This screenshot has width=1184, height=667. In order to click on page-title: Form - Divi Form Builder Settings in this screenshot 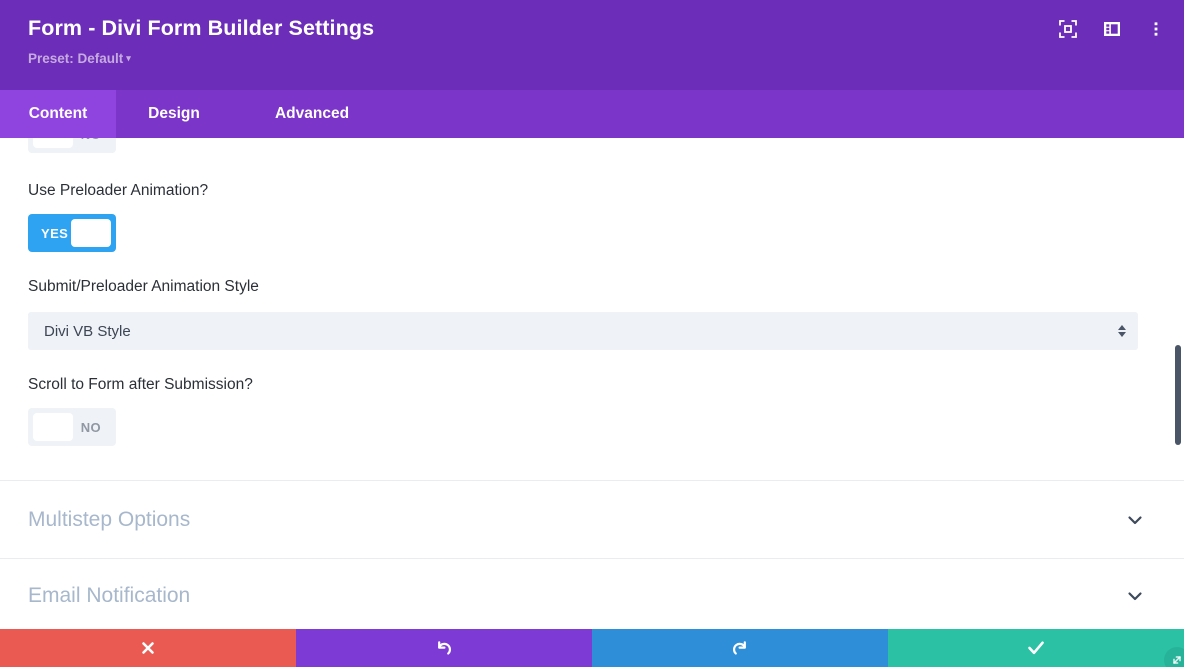, I will do `click(201, 28)`.